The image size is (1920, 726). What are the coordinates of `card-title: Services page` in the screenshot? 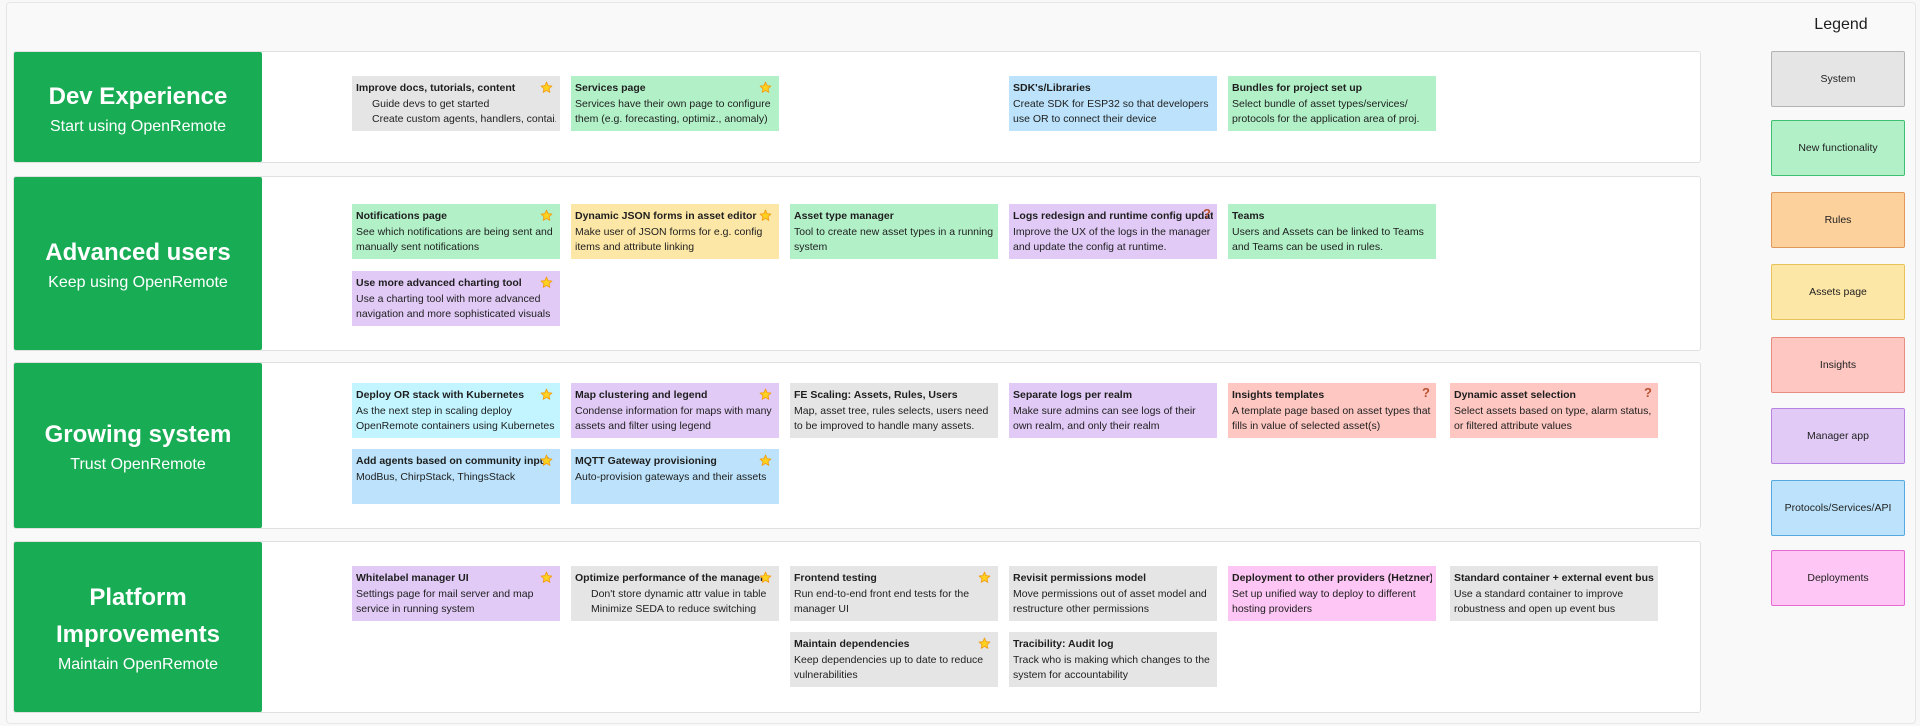 It's located at (610, 88).